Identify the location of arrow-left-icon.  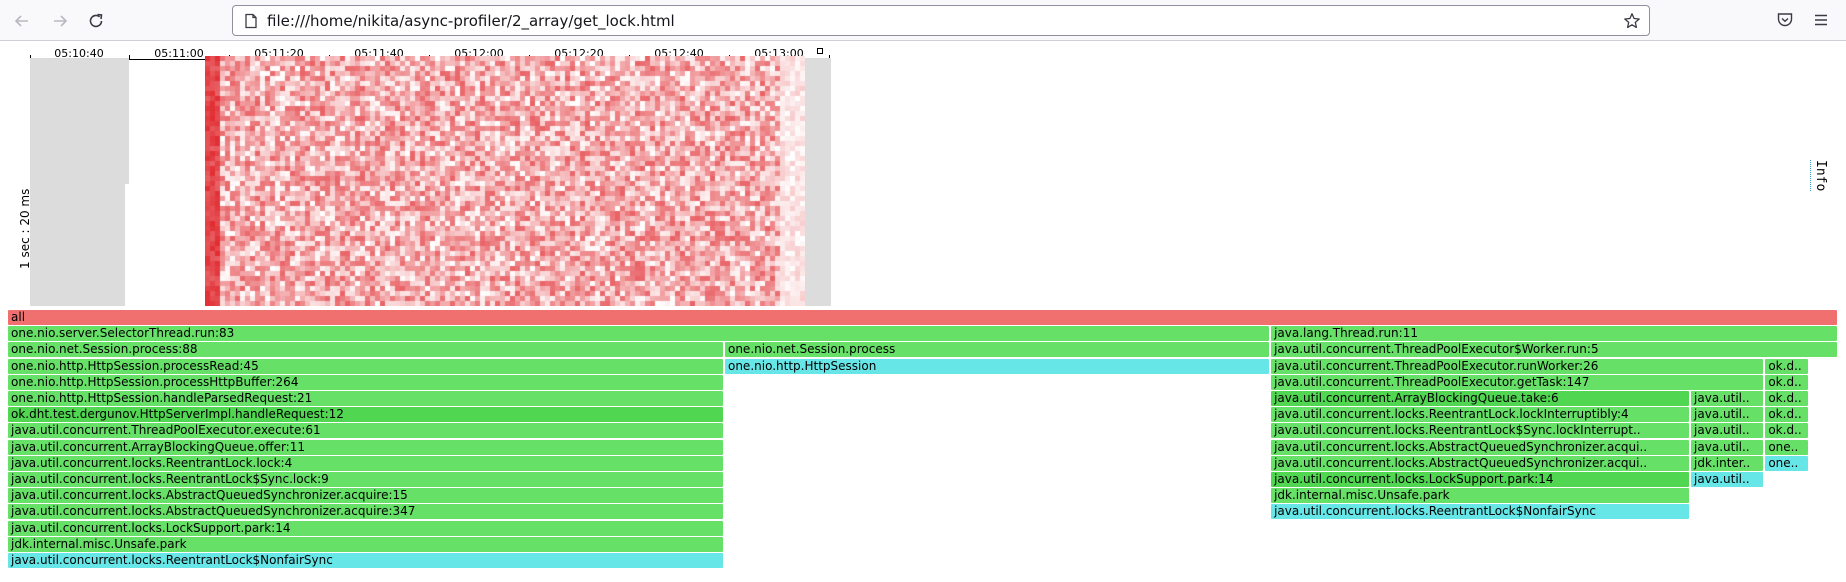
(21, 21).